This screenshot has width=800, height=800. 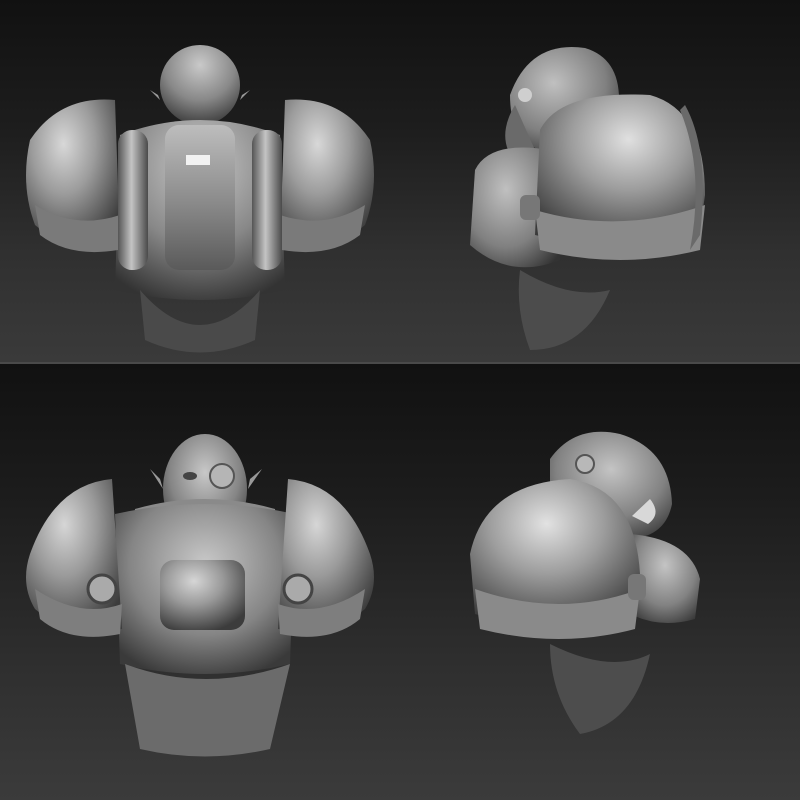 I want to click on abdomen, so click(x=207, y=710).